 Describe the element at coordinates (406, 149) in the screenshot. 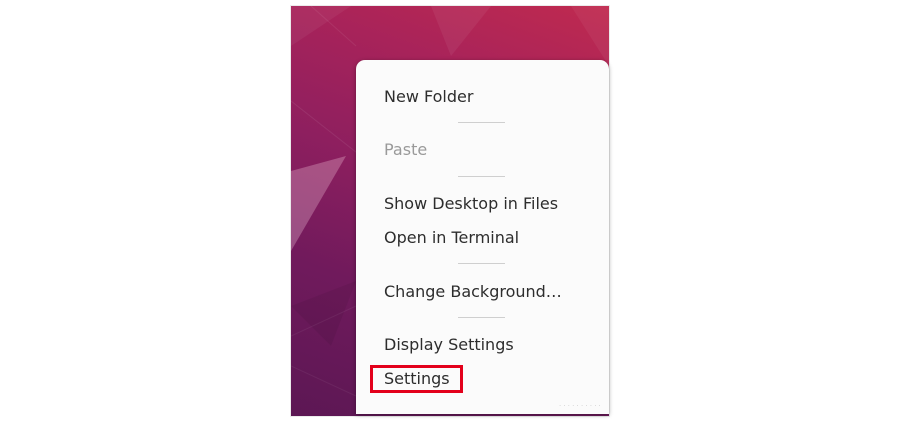

I see `menu-item-paste: Paste` at that location.